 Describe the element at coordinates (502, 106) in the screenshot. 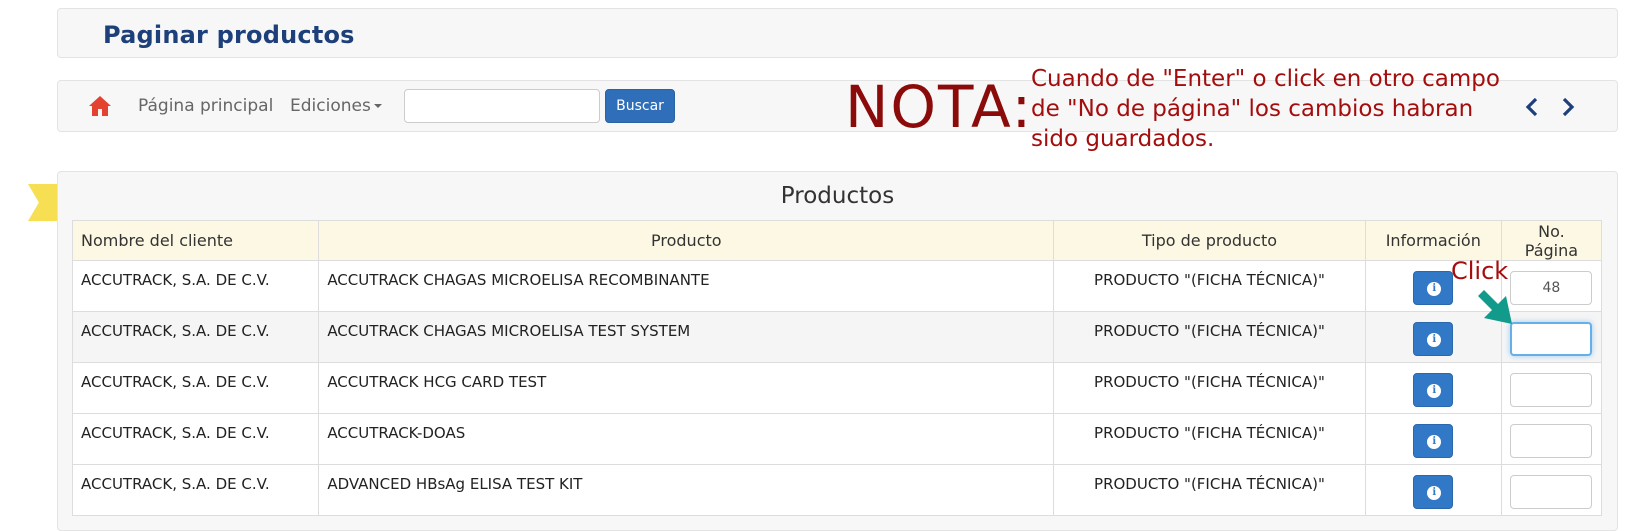

I see `search-input` at that location.